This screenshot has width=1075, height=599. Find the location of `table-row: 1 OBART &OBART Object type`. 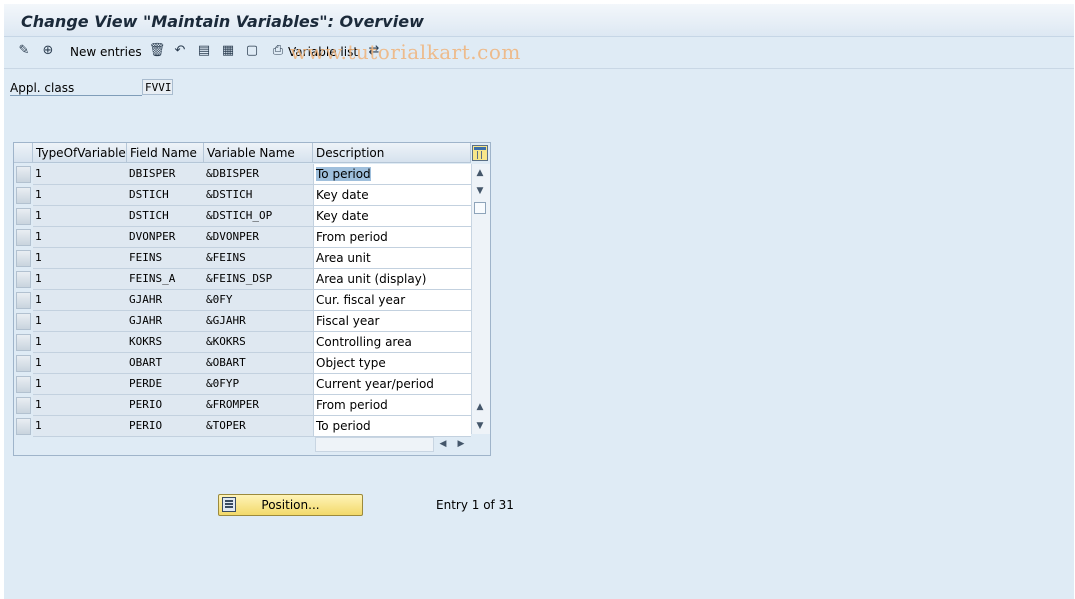

table-row: 1 OBART &OBART Object type is located at coordinates (242, 363).